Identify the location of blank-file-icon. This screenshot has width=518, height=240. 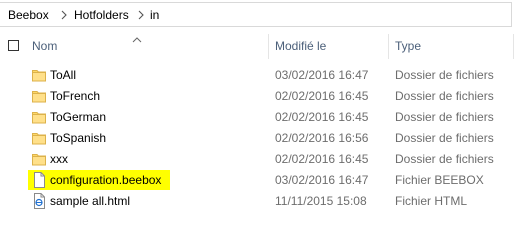
(39, 180).